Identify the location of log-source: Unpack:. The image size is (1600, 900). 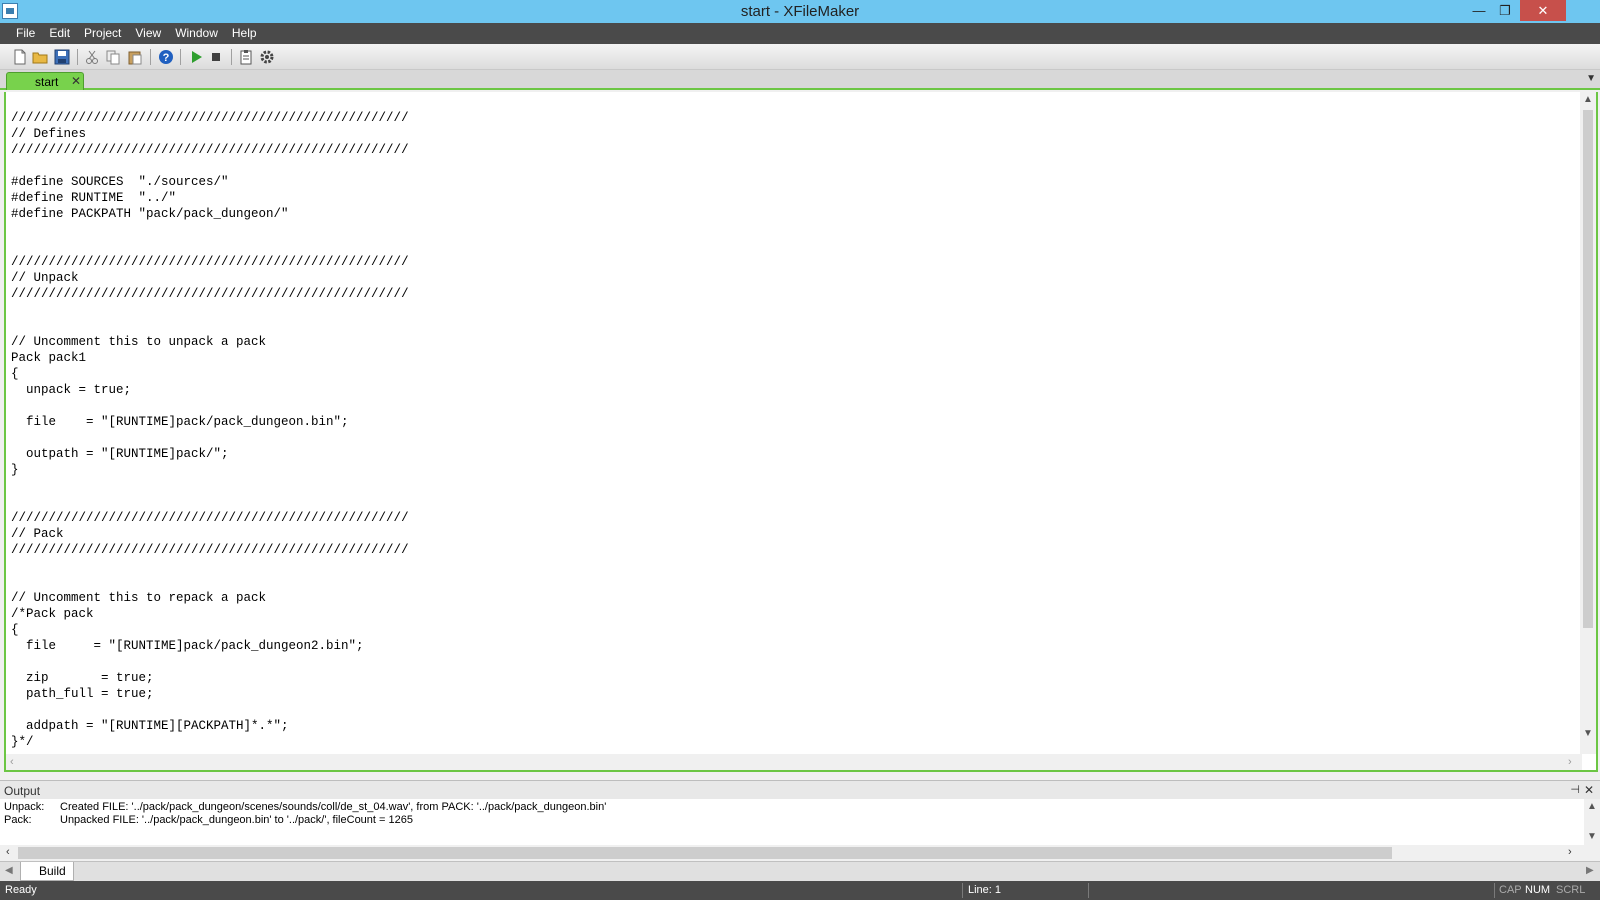
(24, 807).